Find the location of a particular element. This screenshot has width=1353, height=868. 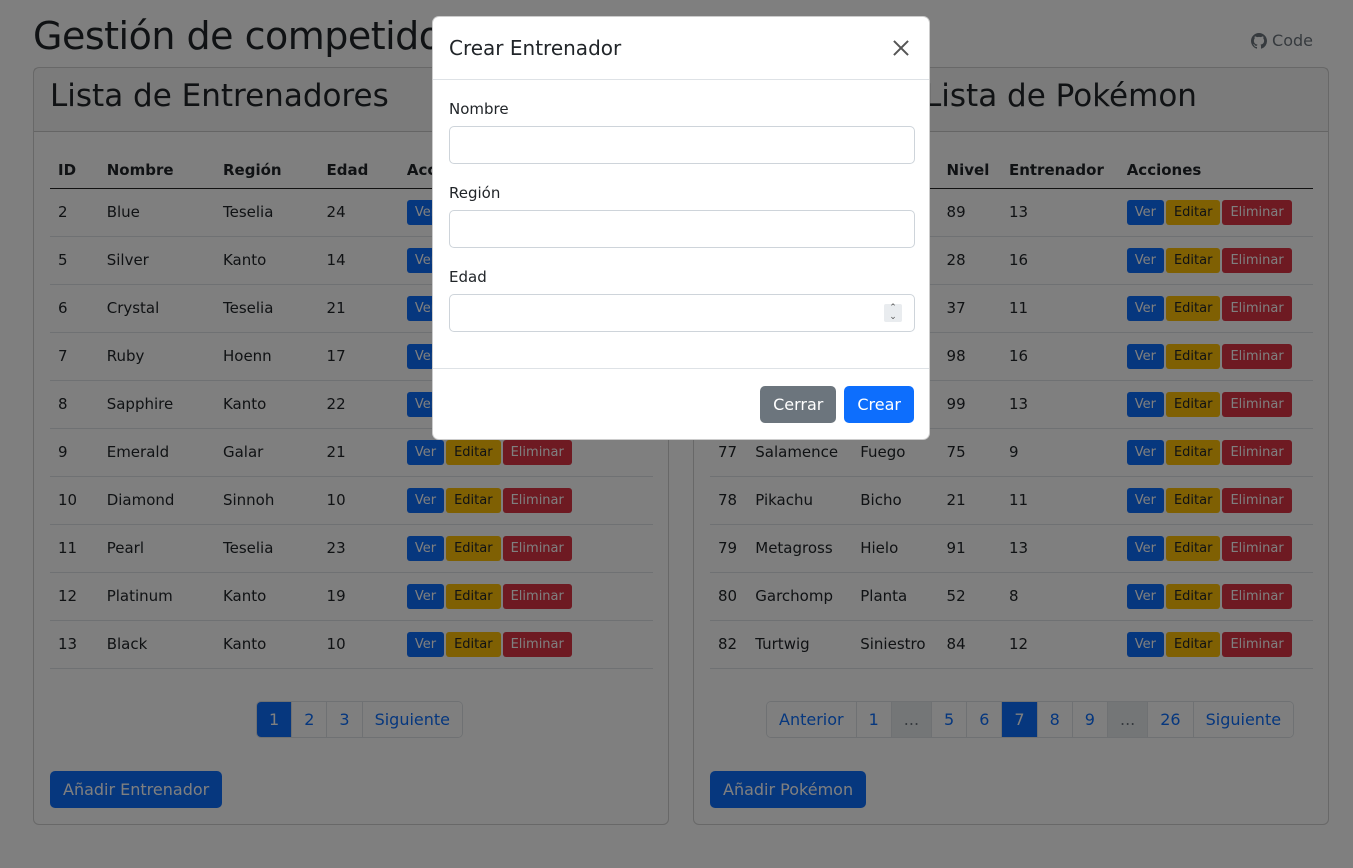

modal-header: Crear Entrenador is located at coordinates (681, 48).